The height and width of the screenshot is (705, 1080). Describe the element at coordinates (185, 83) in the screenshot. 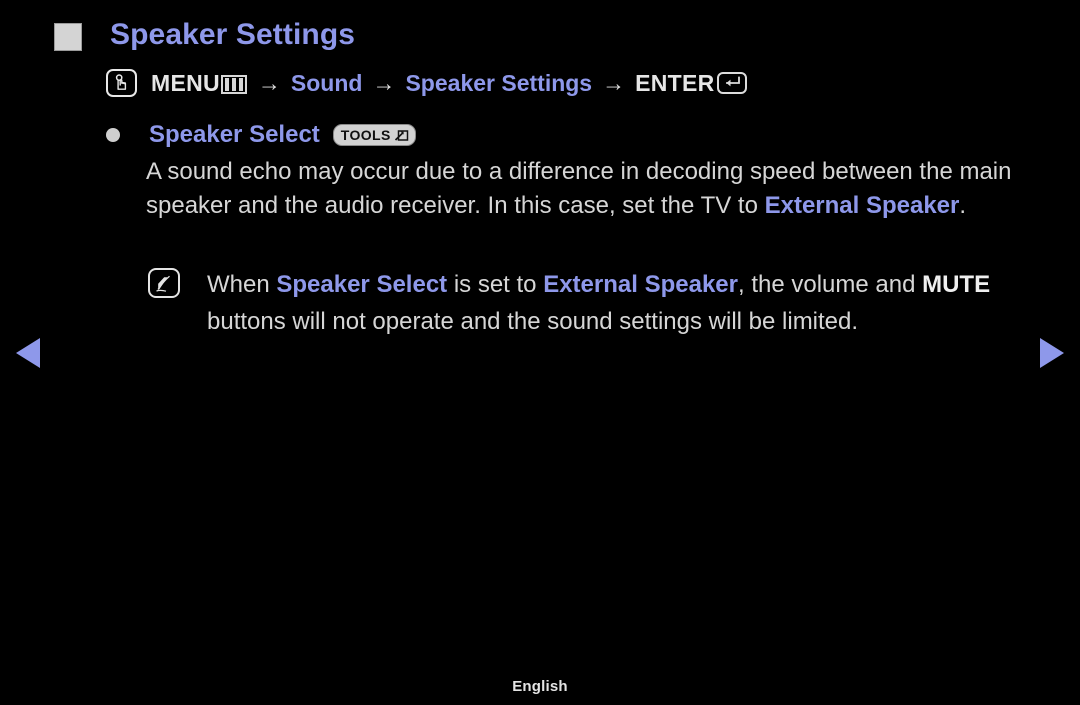

I see `menu-label: MENU` at that location.